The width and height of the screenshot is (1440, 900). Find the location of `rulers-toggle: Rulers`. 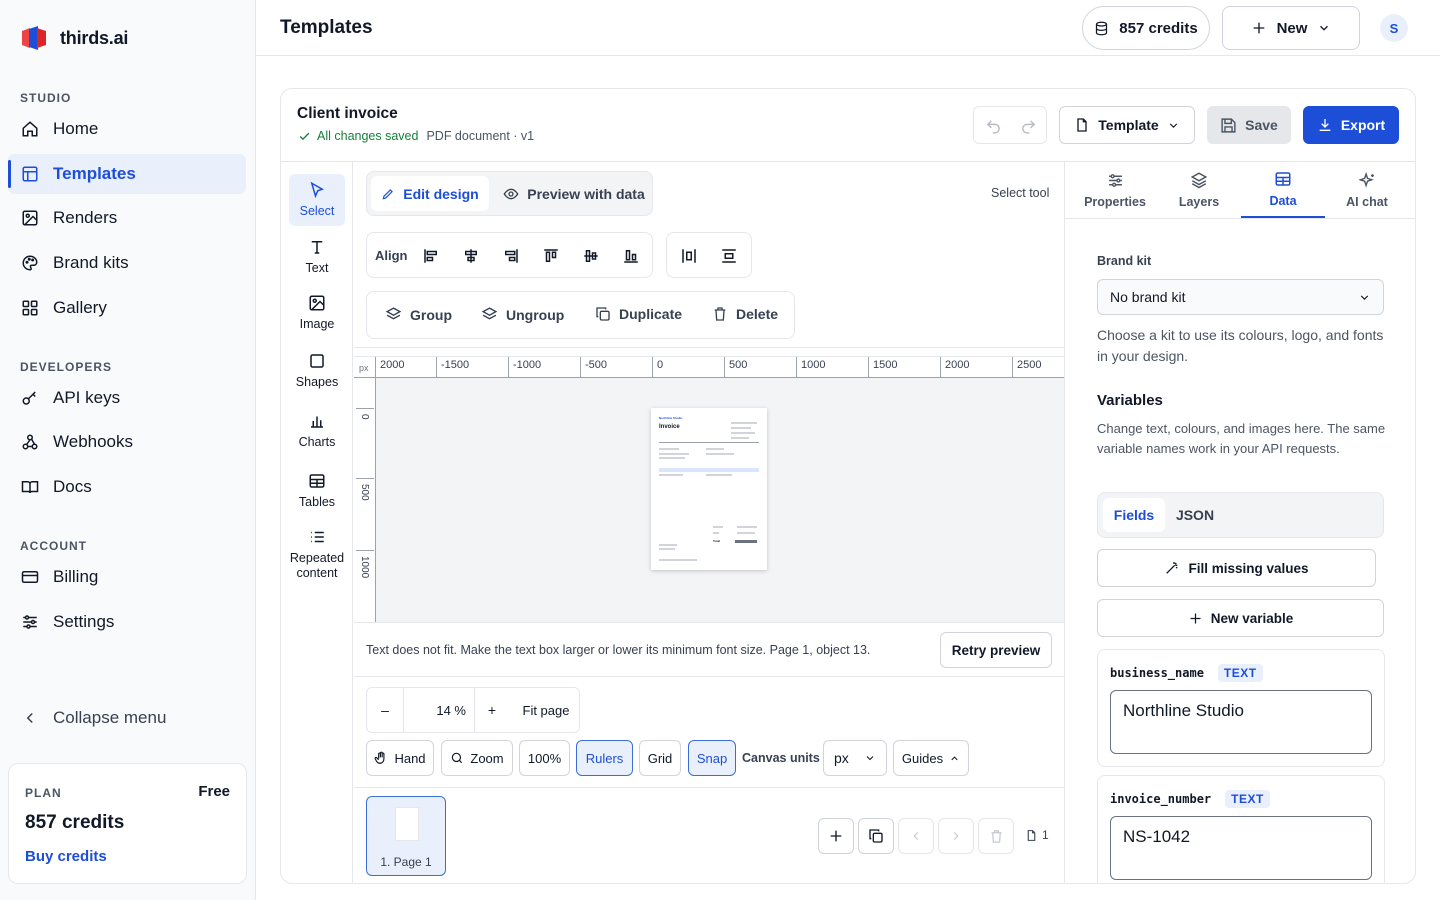

rulers-toggle: Rulers is located at coordinates (604, 758).